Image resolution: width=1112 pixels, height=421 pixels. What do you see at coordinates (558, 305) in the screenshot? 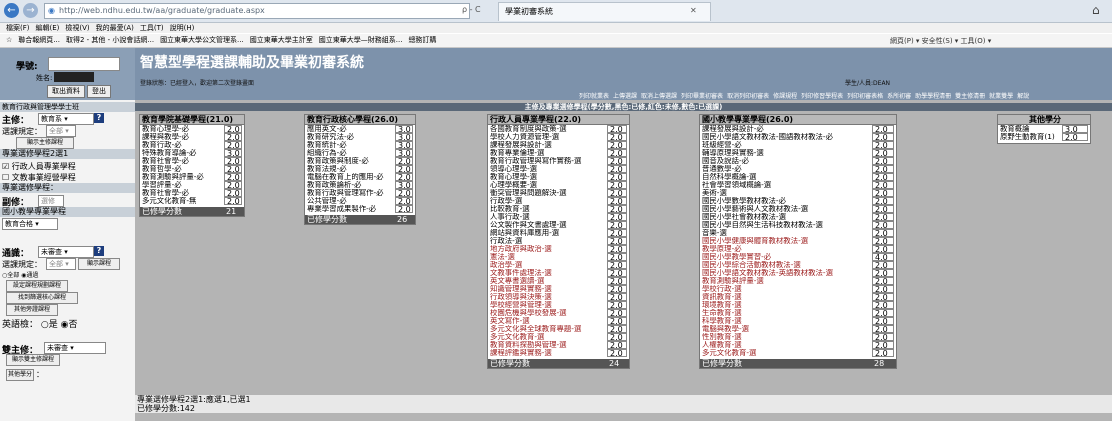
I see `course-row: 學校經營與管理-選 2.0` at bounding box center [558, 305].